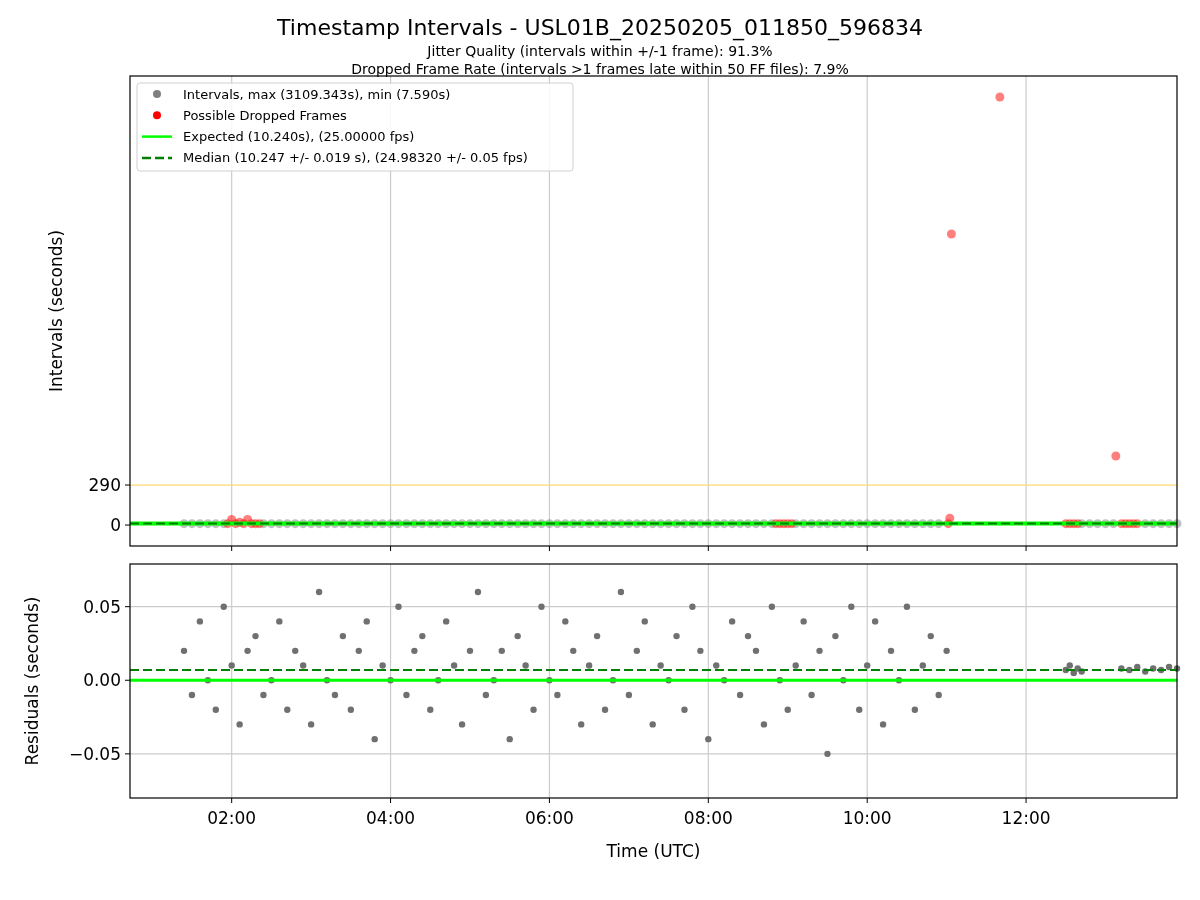 This screenshot has width=1200, height=900. Describe the element at coordinates (102, 606) in the screenshot. I see `tick-label: 0.05` at that location.